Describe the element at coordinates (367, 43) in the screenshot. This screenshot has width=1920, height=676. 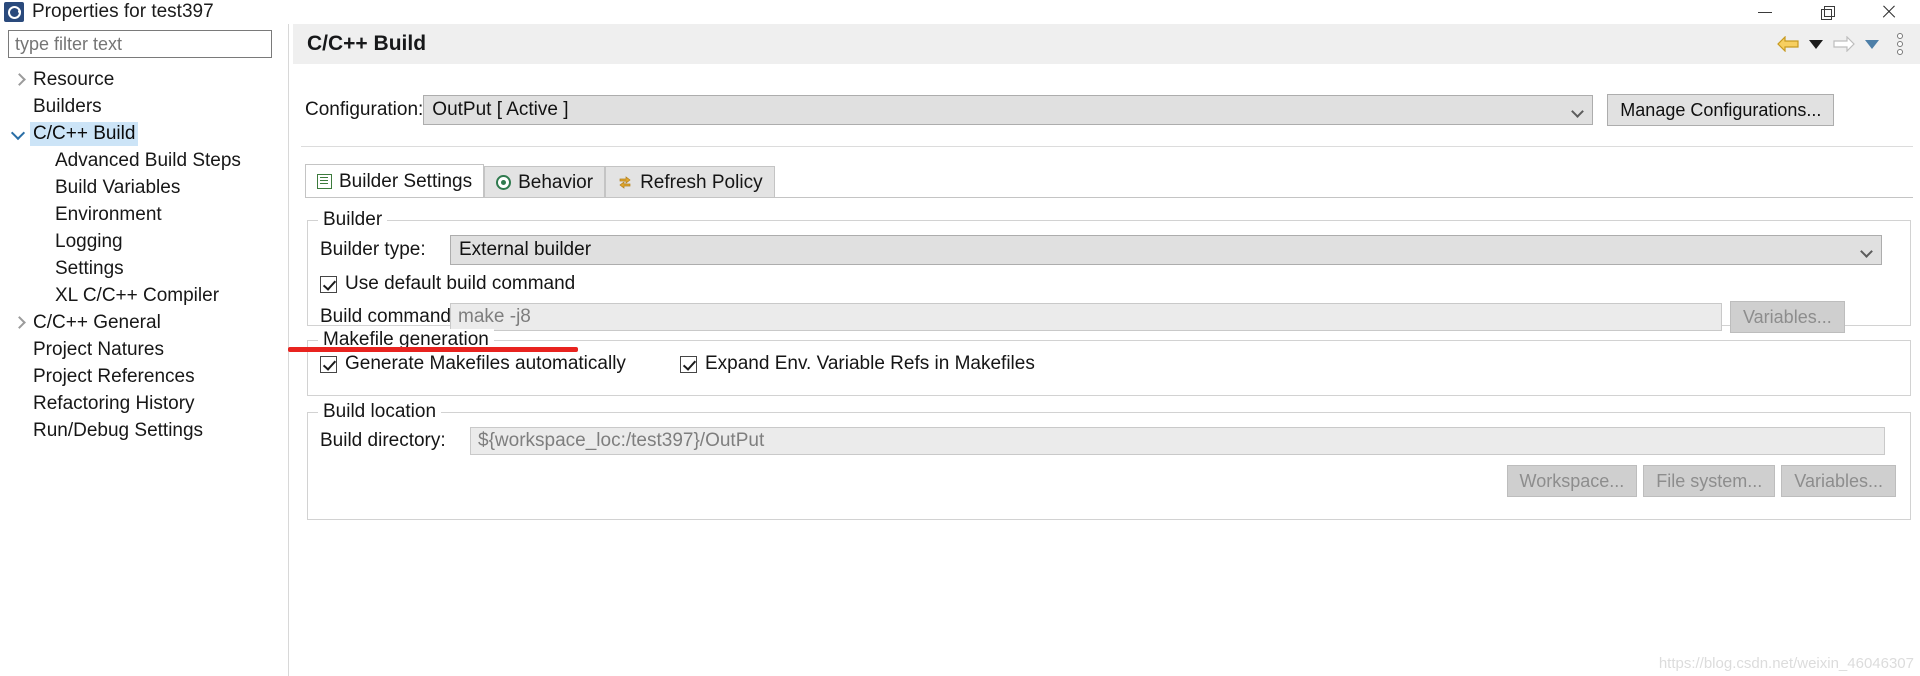
I see `page-title: C/C++ Build` at that location.